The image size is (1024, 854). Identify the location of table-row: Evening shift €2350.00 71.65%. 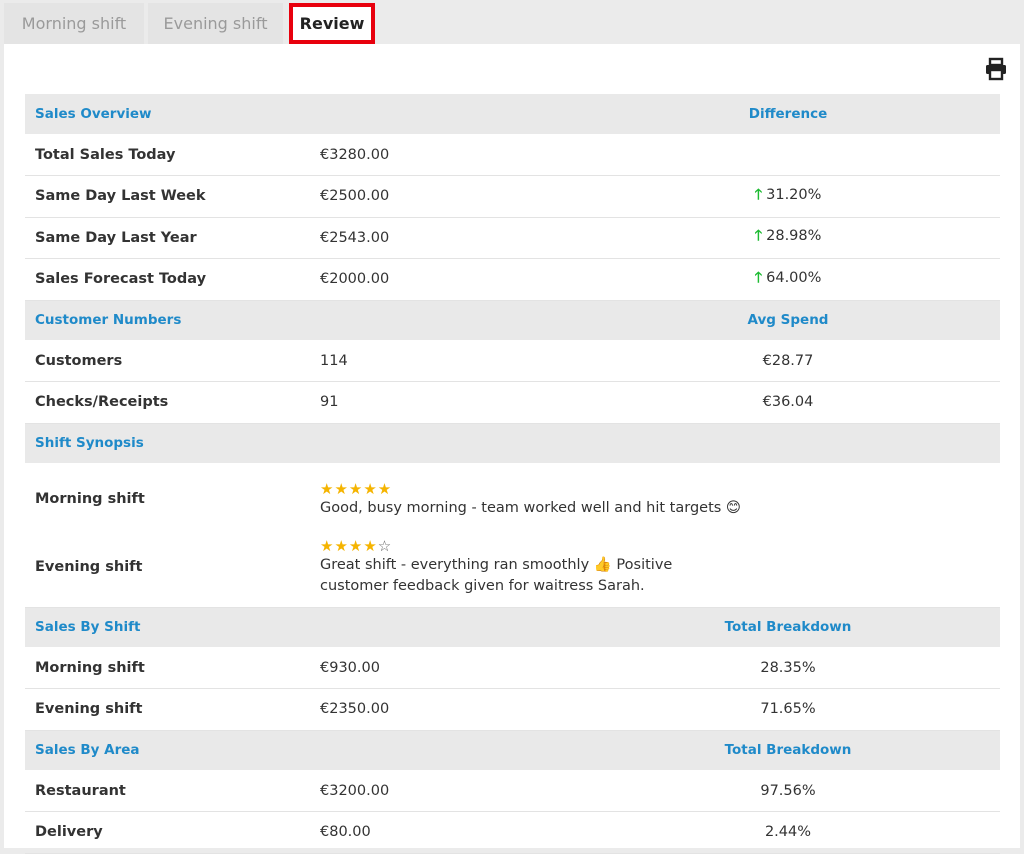
(512, 709).